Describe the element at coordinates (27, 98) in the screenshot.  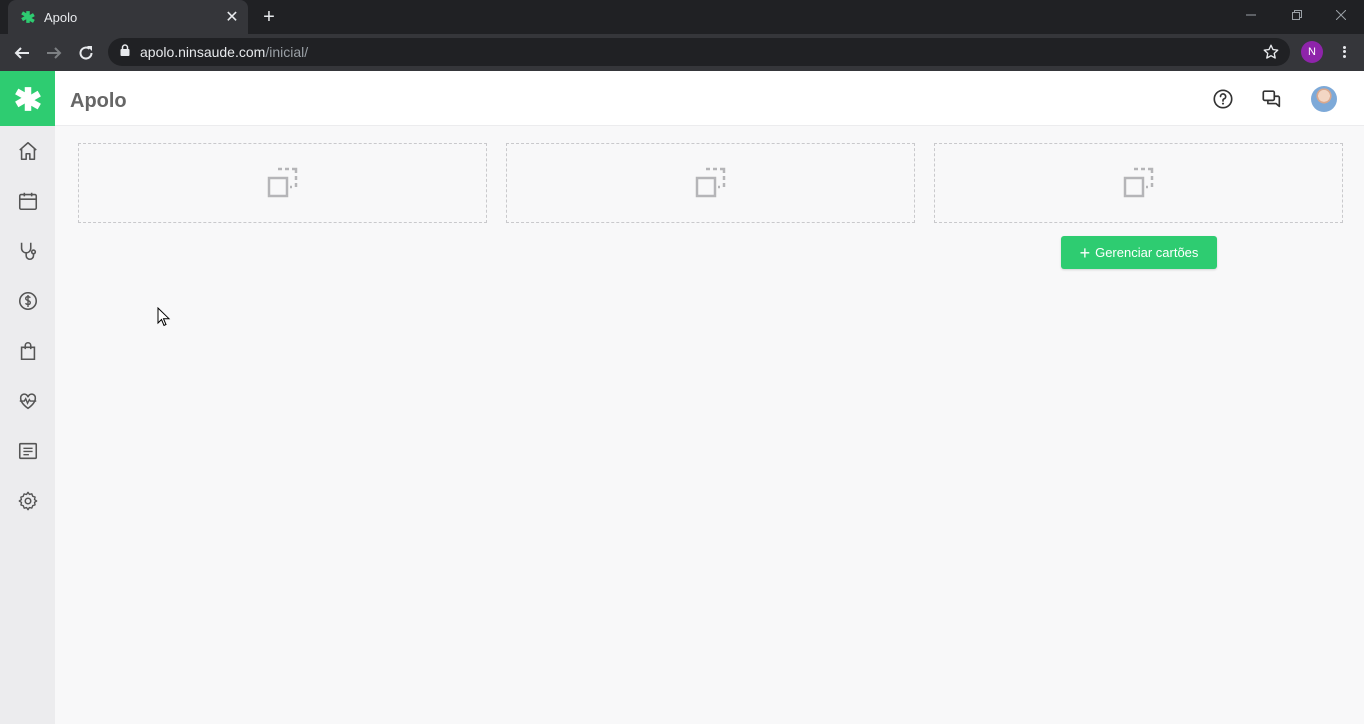
I see `app-logo` at that location.